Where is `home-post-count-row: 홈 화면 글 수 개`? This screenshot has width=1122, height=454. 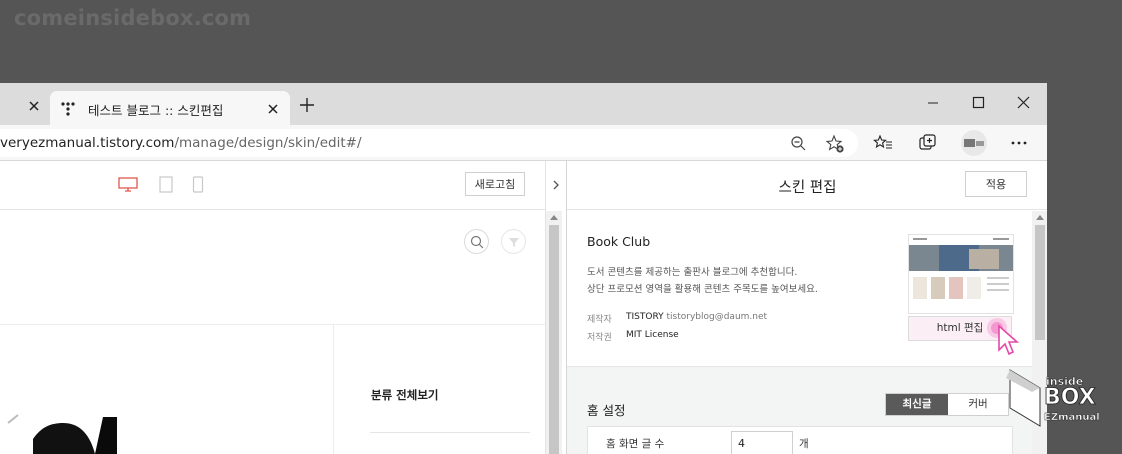 home-post-count-row: 홈 화면 글 수 개 is located at coordinates (800, 440).